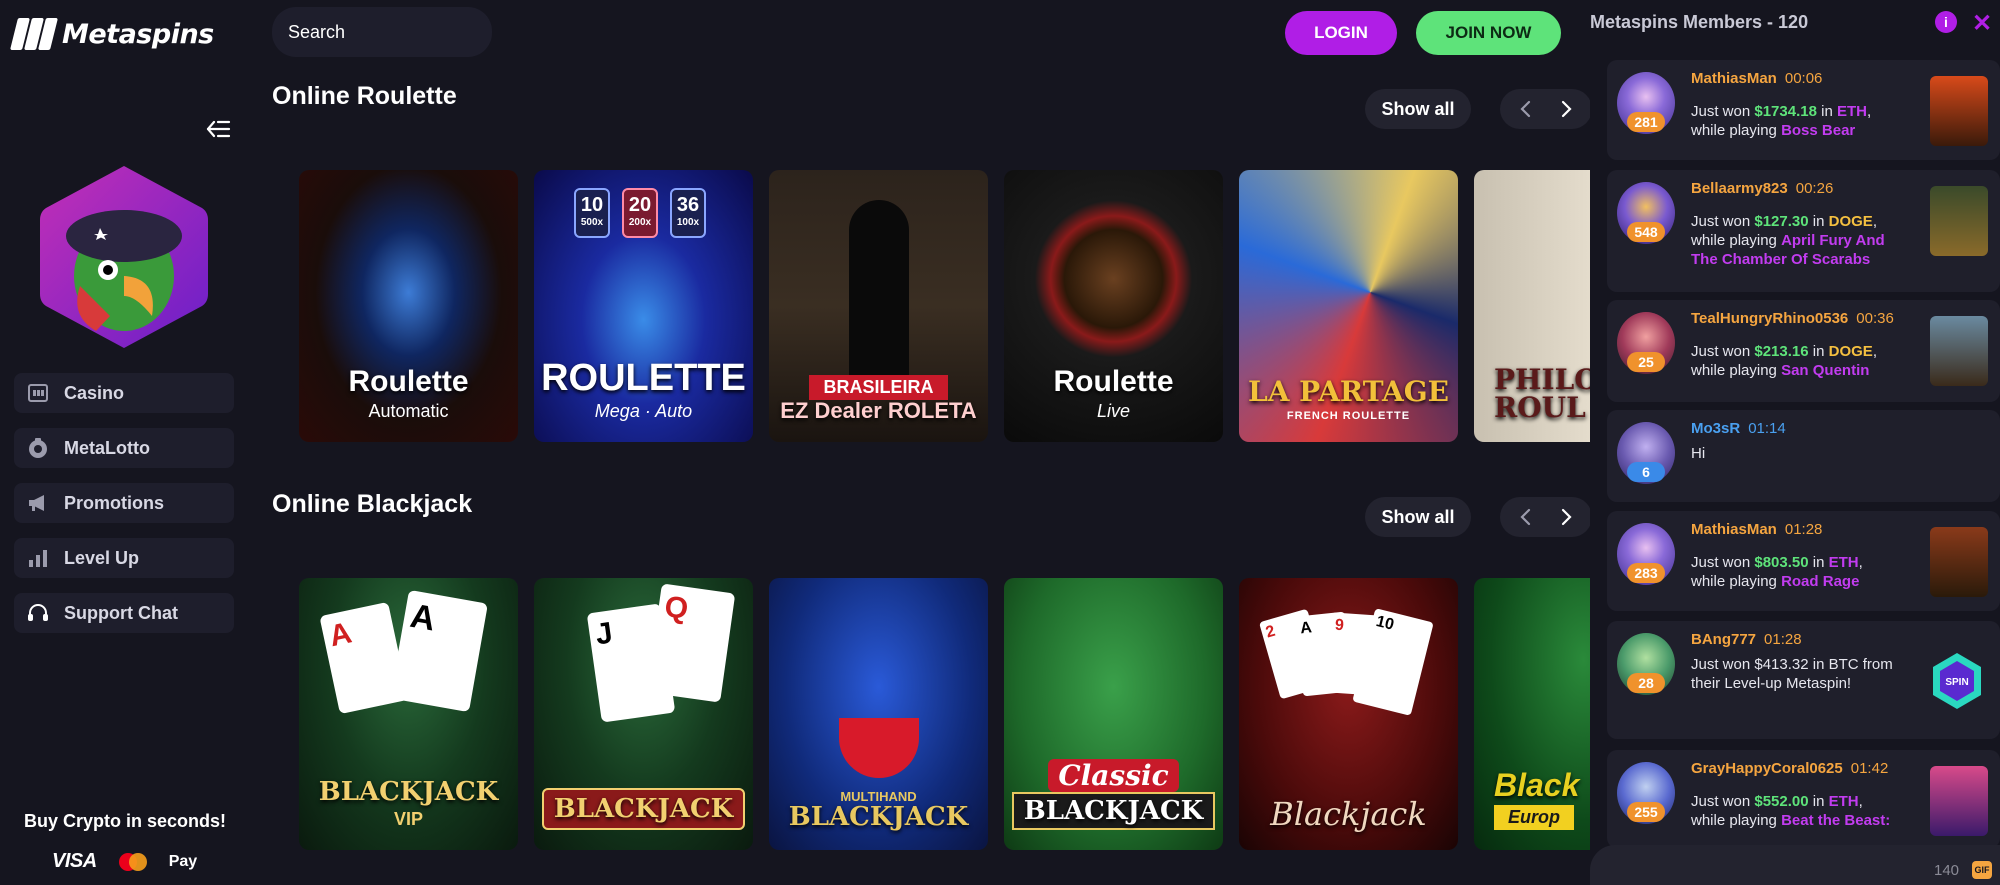 The height and width of the screenshot is (885, 2000). What do you see at coordinates (408, 819) in the screenshot?
I see `game-subtitle: VIP` at bounding box center [408, 819].